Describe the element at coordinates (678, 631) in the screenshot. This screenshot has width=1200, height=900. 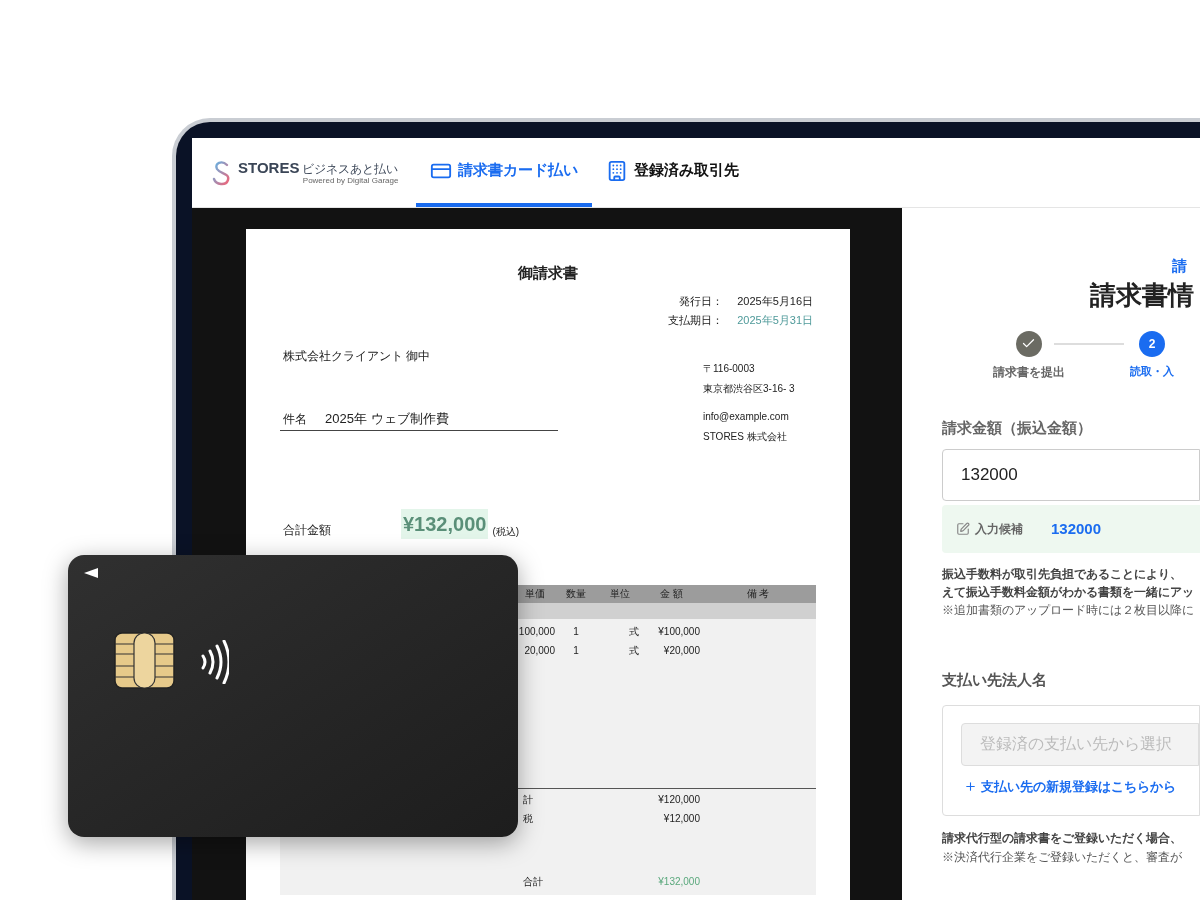
I see `table-cell-text: ¥100,000` at that location.